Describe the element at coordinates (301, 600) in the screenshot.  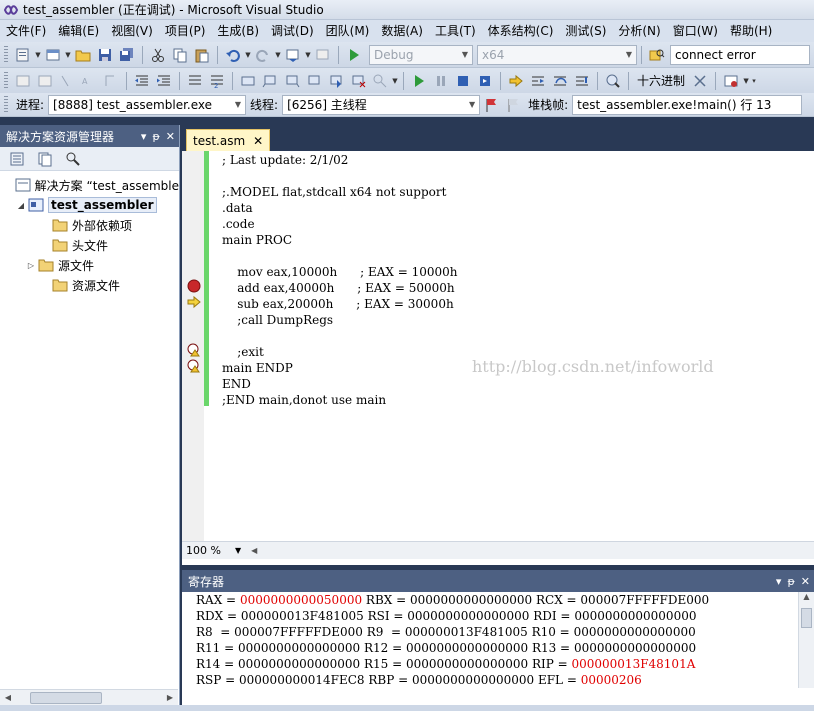
I see `register-value: 0000000000050000` at that location.